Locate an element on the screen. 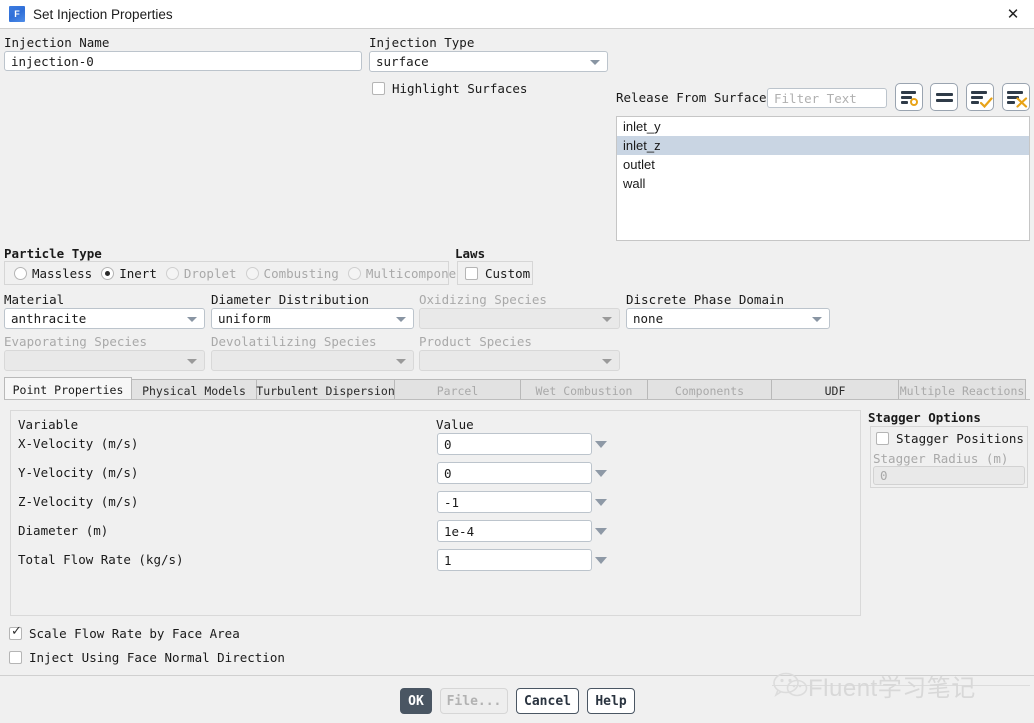 This screenshot has width=1034, height=723. list-item: inlet_z is located at coordinates (823, 145).